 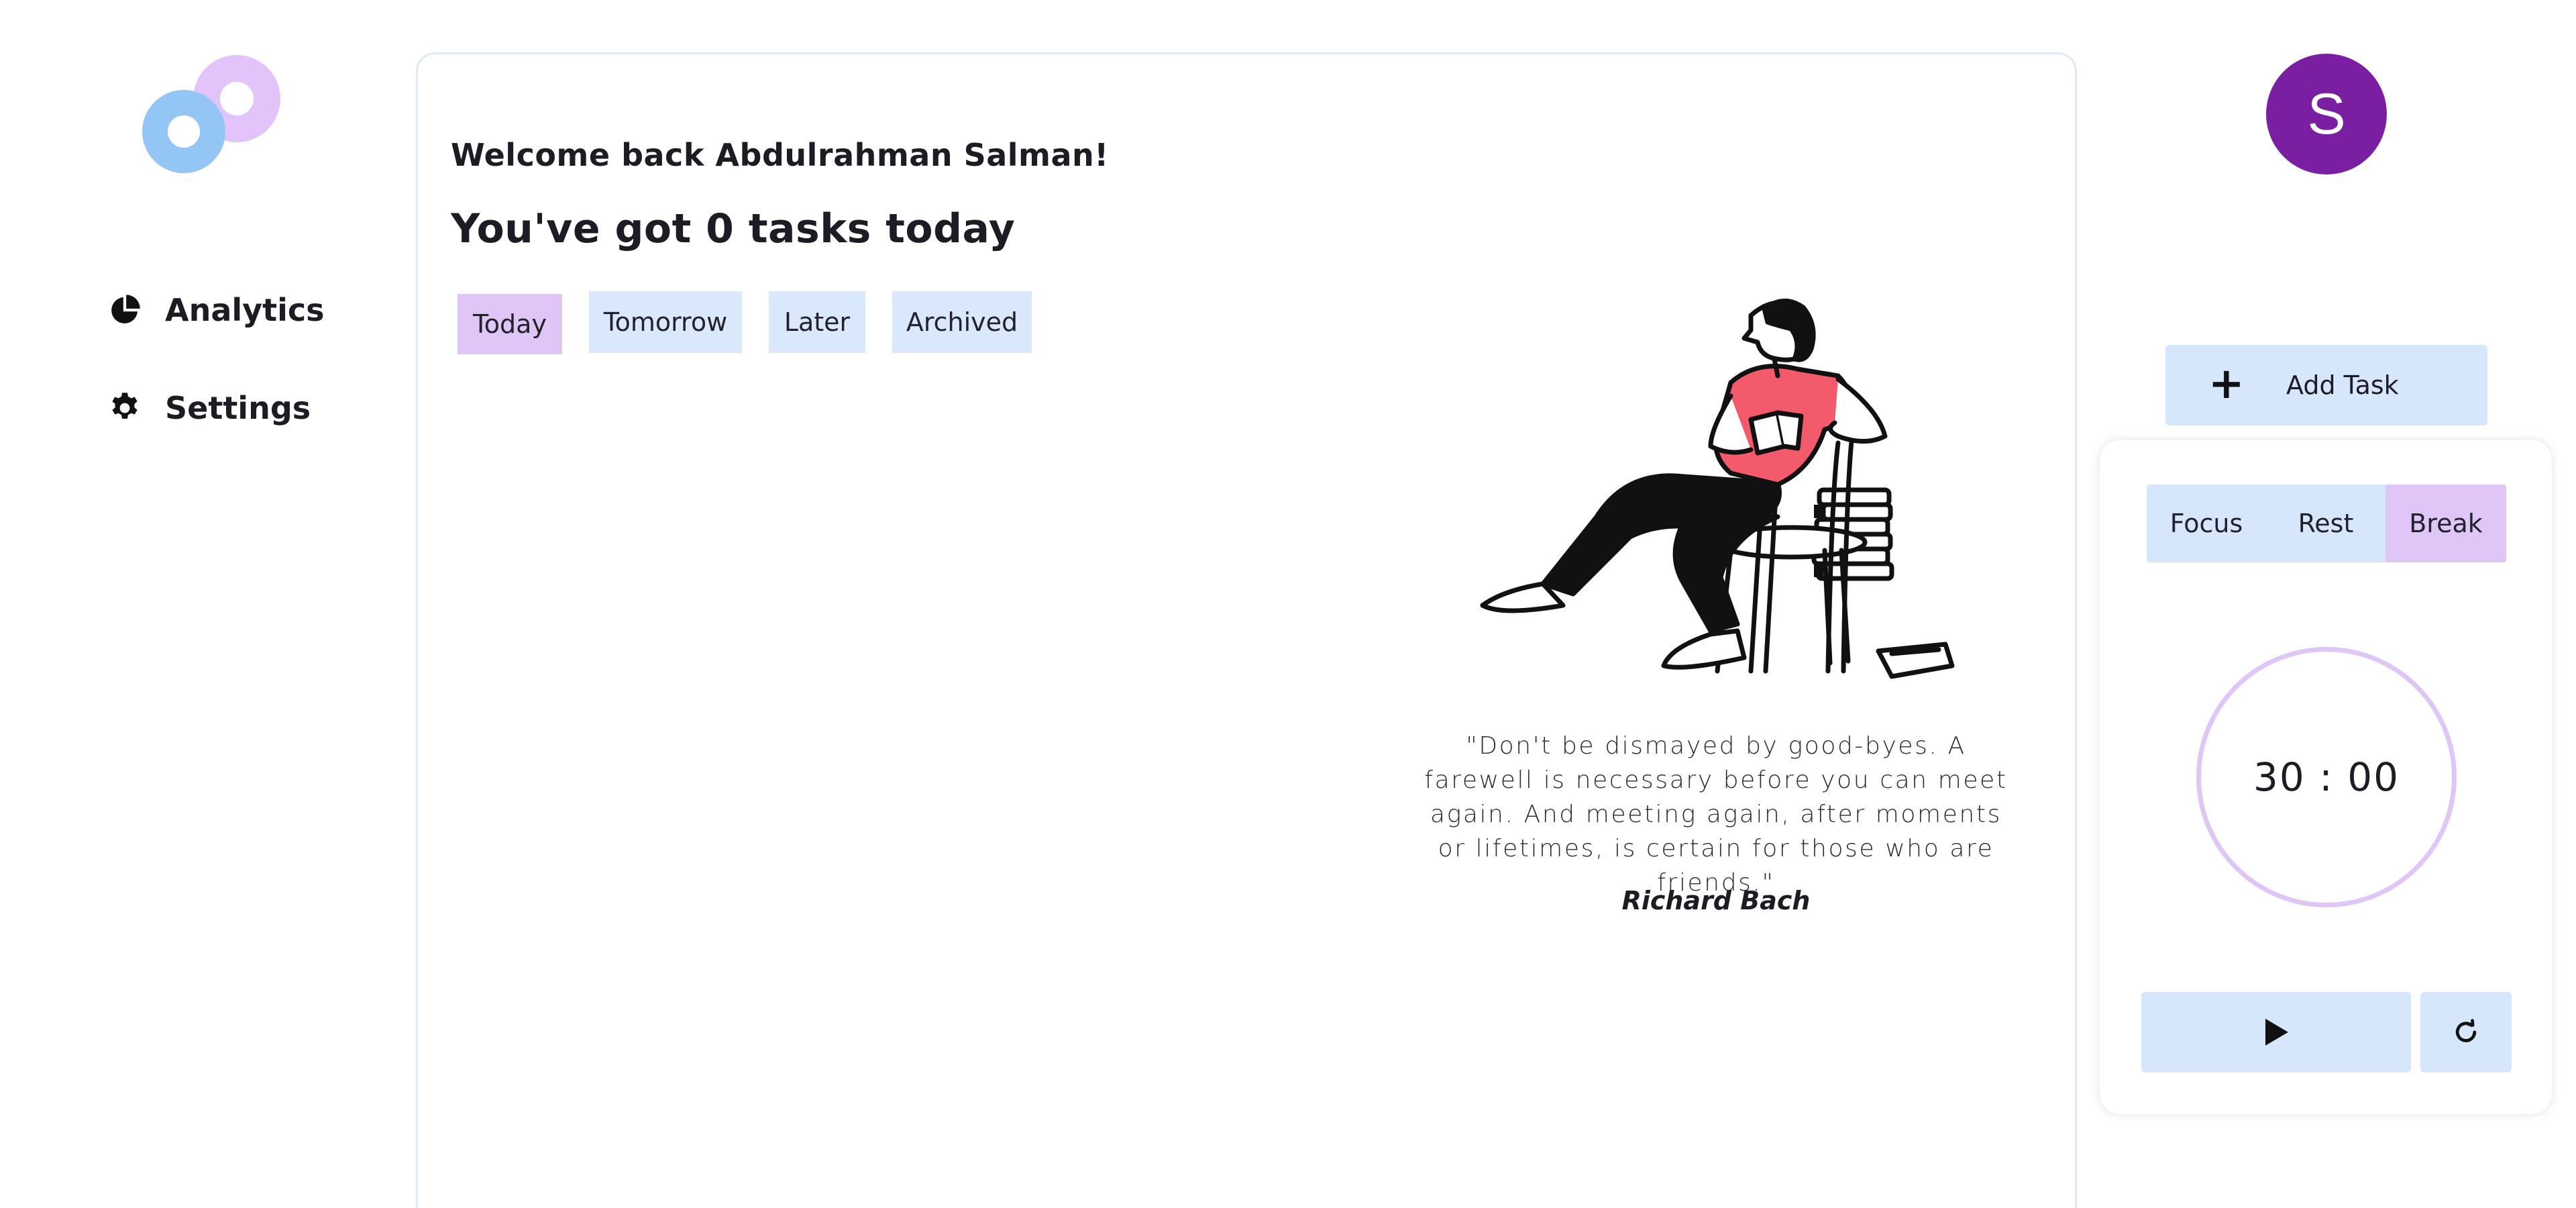 I want to click on add-task-button: + Add Task, so click(x=2326, y=385).